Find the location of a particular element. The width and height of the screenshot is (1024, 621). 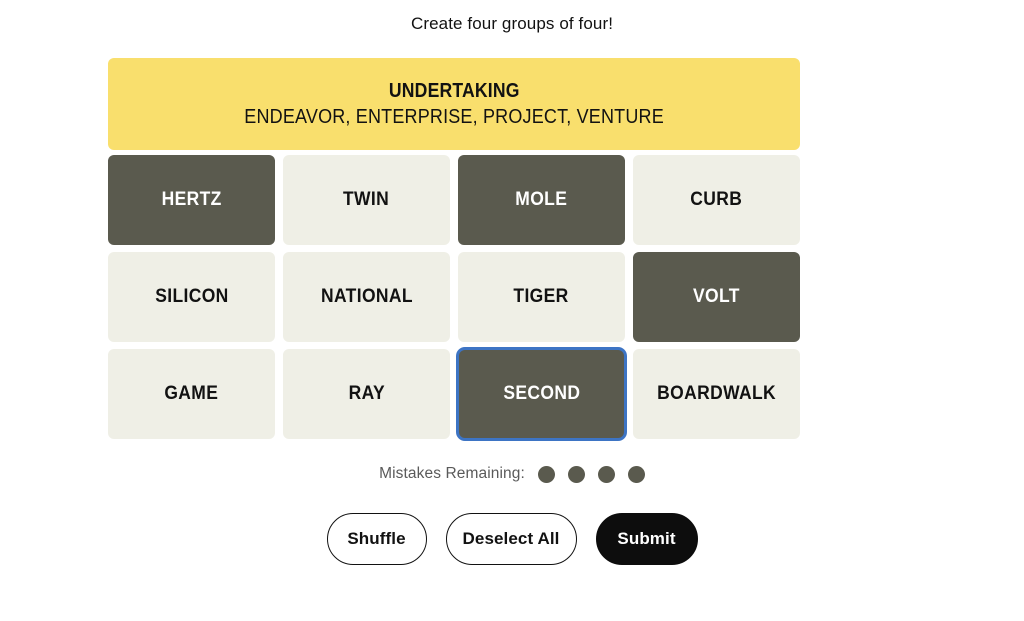

mistakes-remaining: Mistakes Remaining: is located at coordinates (512, 474).